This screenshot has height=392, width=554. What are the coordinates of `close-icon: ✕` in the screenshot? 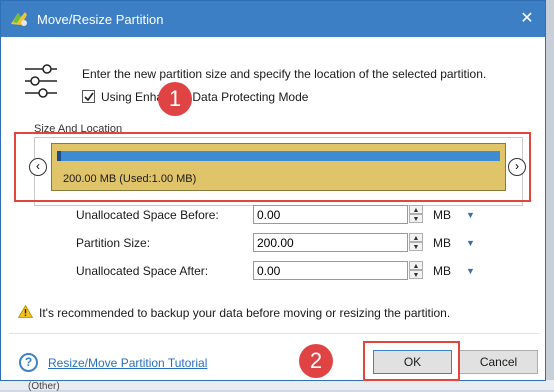 It's located at (527, 18).